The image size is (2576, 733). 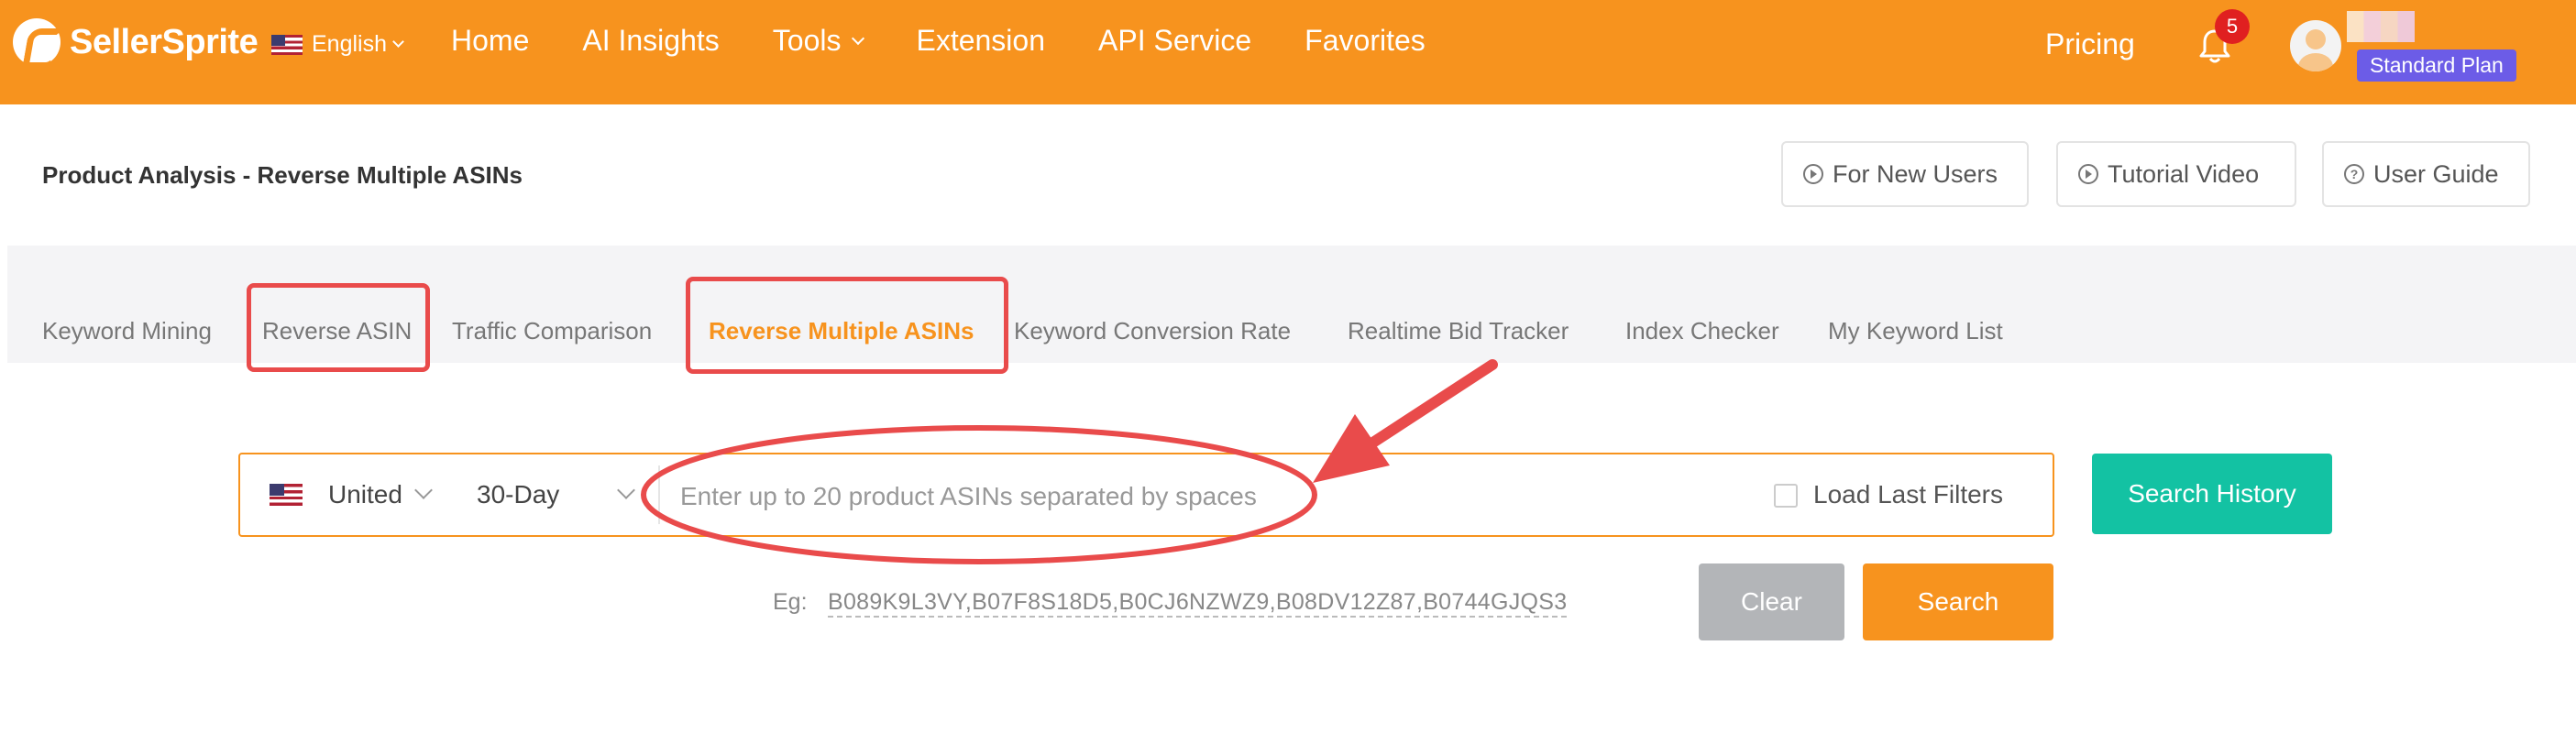 I want to click on user-guide-label: User Guide, so click(x=2436, y=173).